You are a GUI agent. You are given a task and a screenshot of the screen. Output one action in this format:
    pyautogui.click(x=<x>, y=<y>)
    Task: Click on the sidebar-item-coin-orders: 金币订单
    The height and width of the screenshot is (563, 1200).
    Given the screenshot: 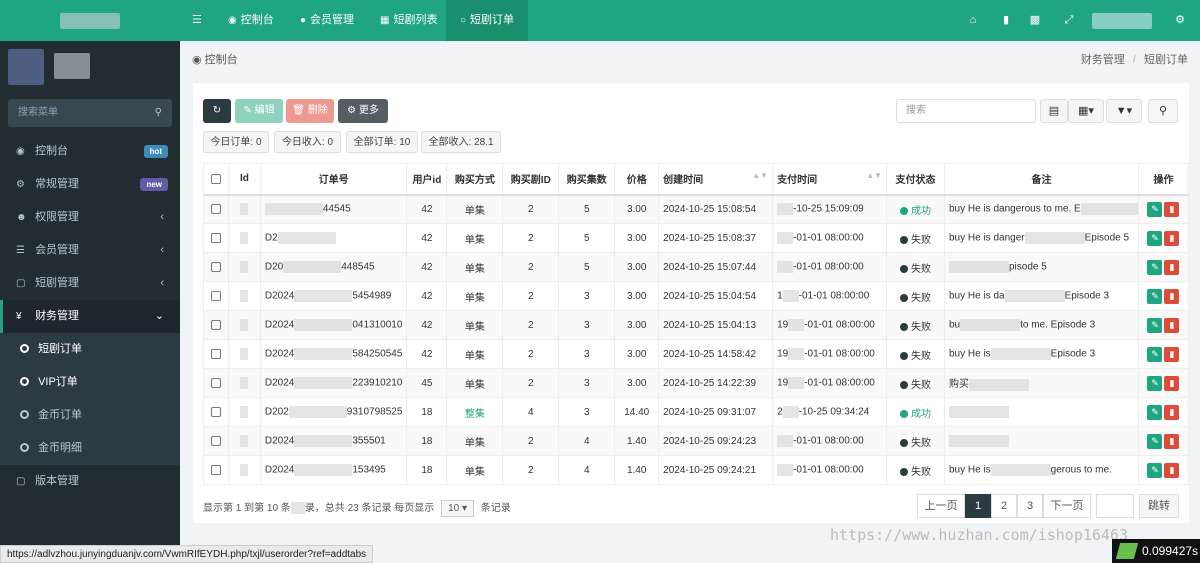 What is the action you would take?
    pyautogui.click(x=90, y=415)
    